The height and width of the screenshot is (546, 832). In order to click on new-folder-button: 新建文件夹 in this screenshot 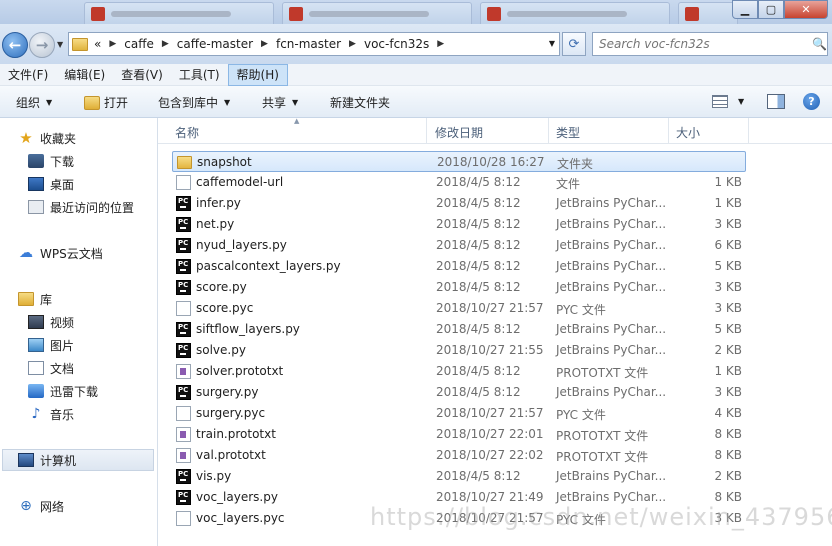, I will do `click(360, 102)`.